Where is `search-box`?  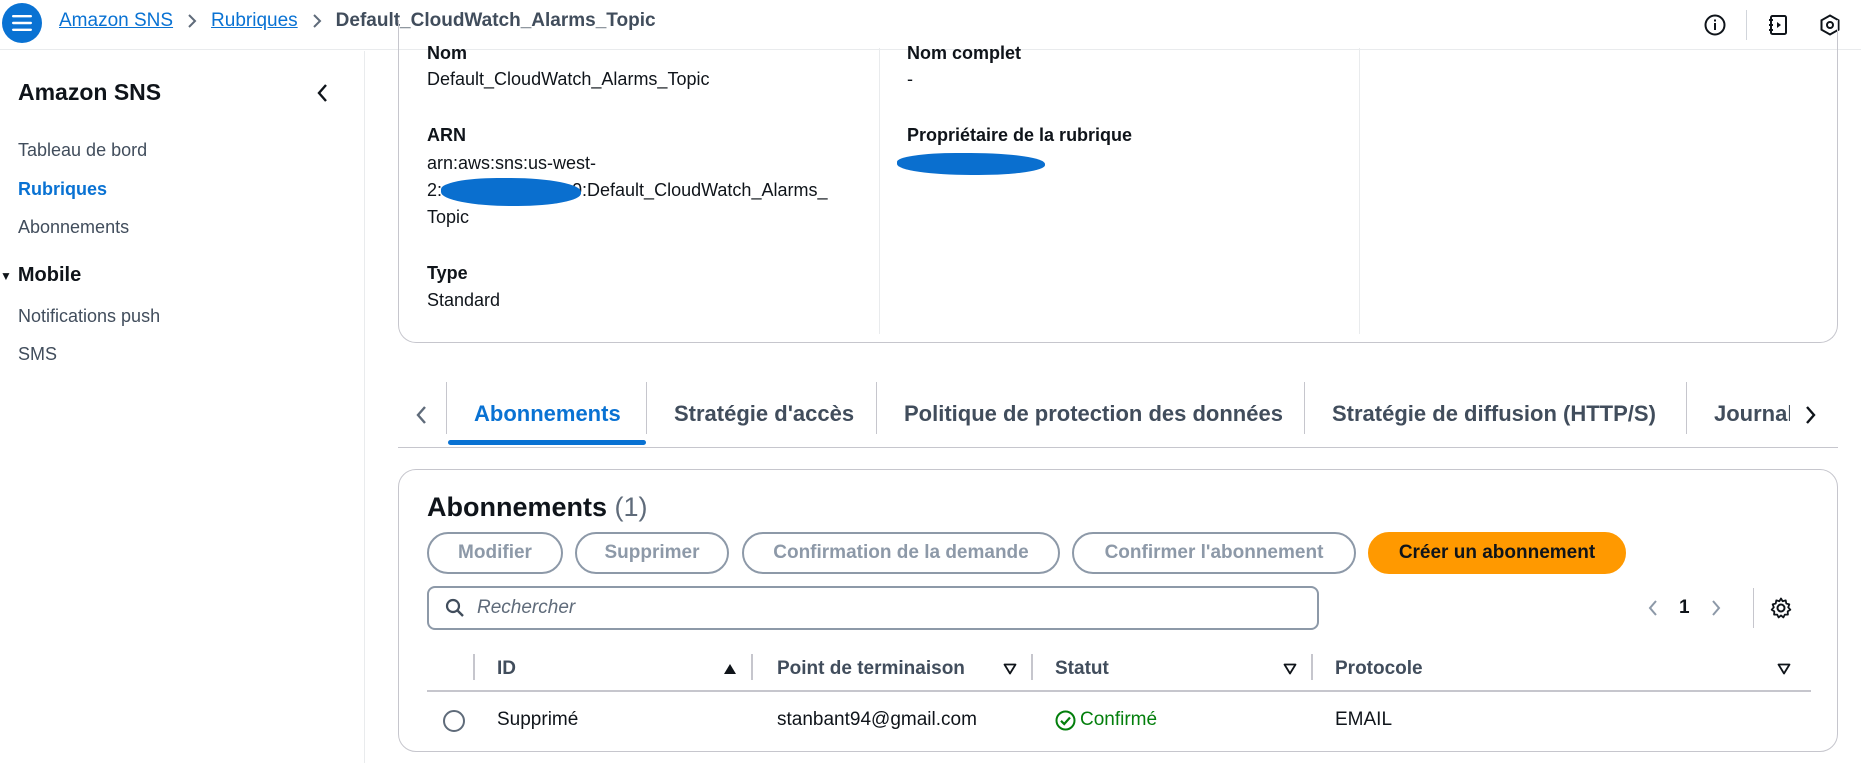 search-box is located at coordinates (873, 608).